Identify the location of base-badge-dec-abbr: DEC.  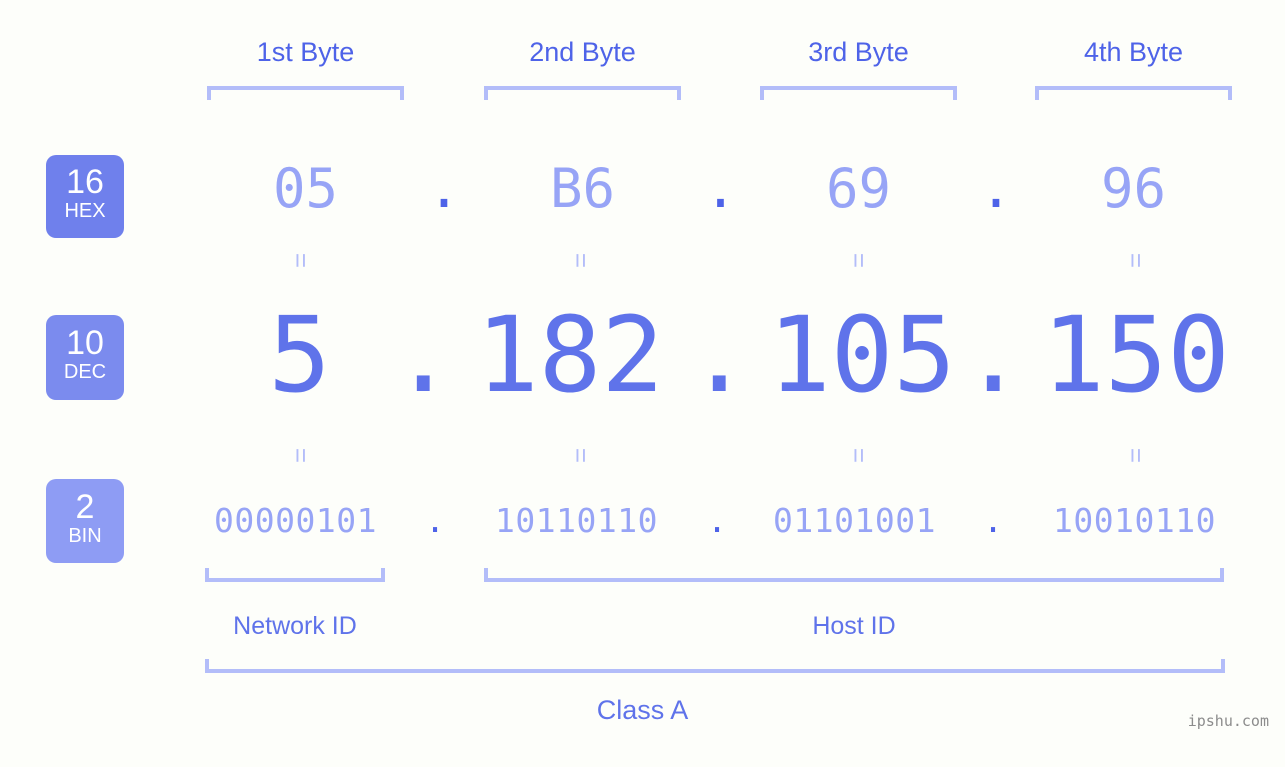
(85, 372).